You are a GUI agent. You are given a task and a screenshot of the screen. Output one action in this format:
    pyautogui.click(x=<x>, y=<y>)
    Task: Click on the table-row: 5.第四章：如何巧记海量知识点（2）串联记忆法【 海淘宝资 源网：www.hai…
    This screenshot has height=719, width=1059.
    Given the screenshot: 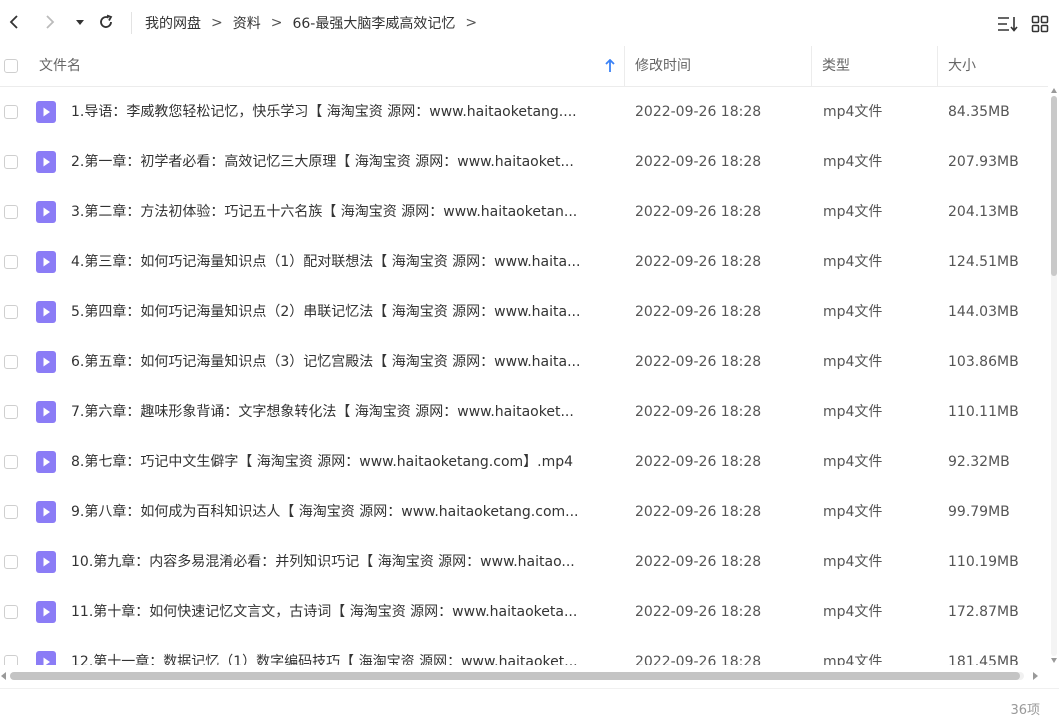 What is the action you would take?
    pyautogui.click(x=524, y=312)
    